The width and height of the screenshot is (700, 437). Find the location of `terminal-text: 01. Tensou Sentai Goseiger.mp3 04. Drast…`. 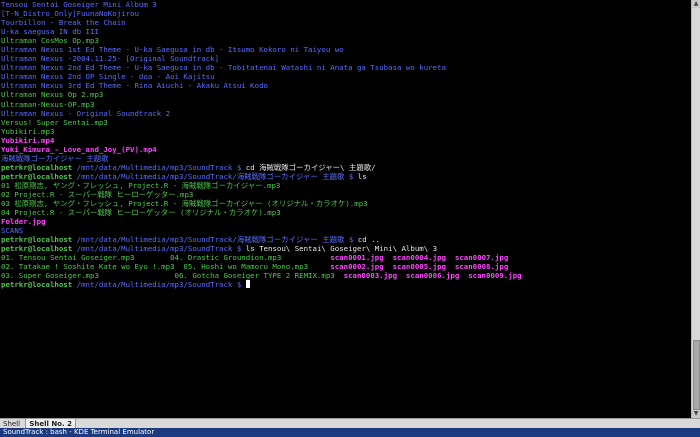

terminal-text: 01. Tensou Sentai Goseiger.mp3 04. Drast… is located at coordinates (166, 258).